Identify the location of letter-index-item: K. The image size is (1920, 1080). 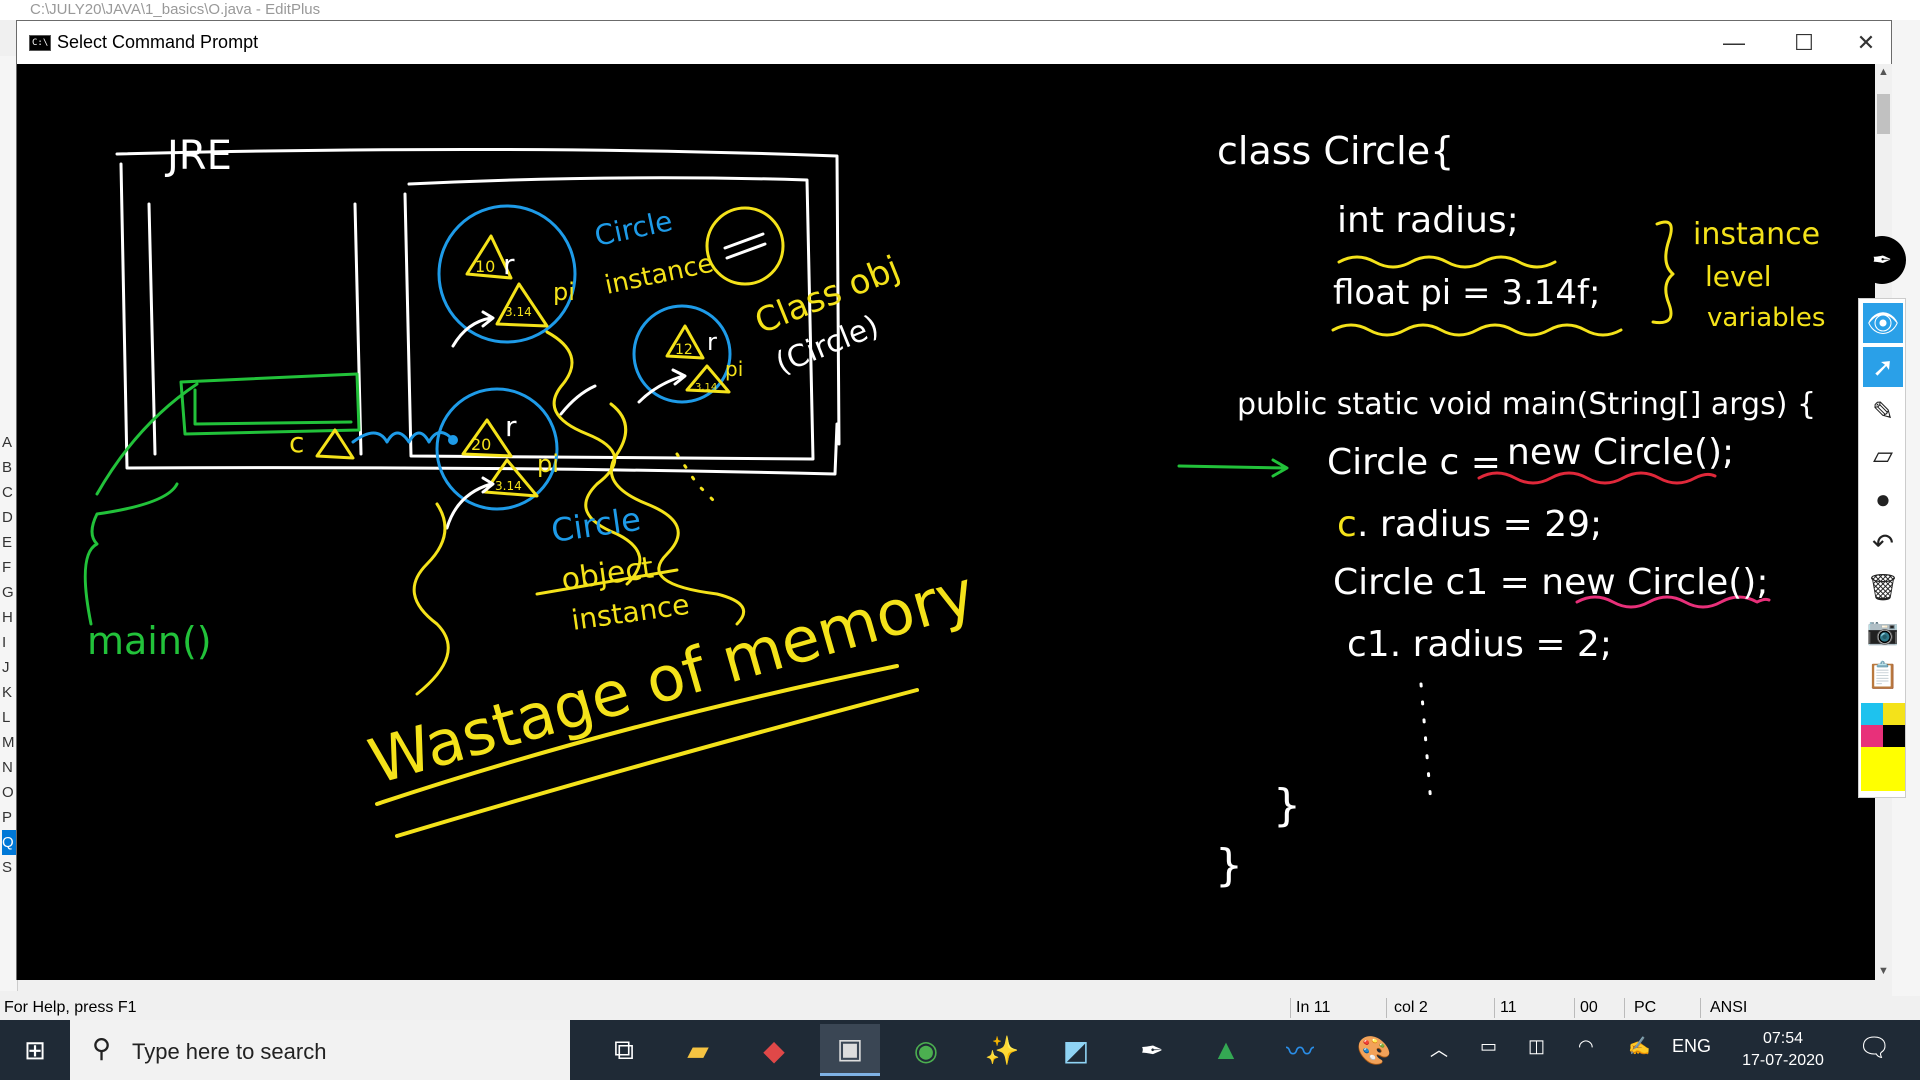
(9, 692).